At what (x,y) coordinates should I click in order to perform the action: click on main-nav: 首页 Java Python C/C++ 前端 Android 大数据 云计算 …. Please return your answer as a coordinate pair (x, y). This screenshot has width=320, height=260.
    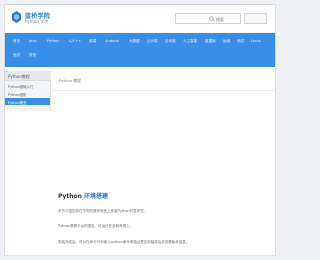
    Looking at the image, I should click on (140, 50).